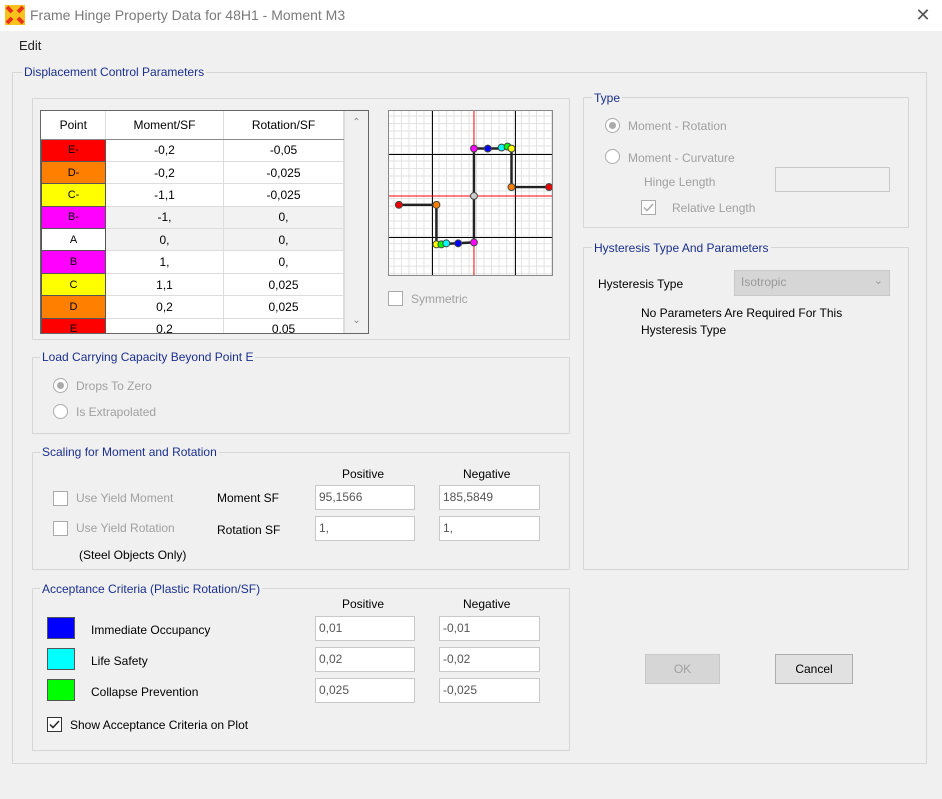 The height and width of the screenshot is (799, 942). Describe the element at coordinates (365, 659) in the screenshot. I see `ls-positive-input: 0,02` at that location.